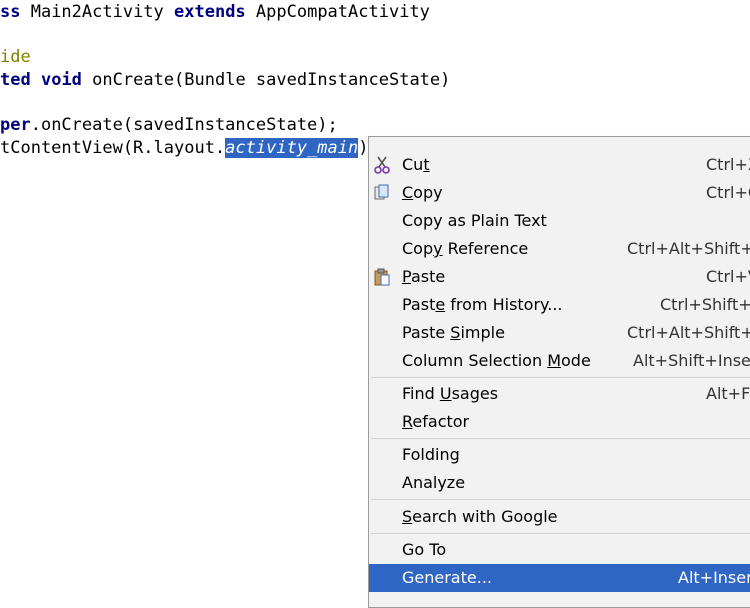 This screenshot has height=608, width=750. What do you see at coordinates (381, 192) in the screenshot?
I see `copy-icon` at bounding box center [381, 192].